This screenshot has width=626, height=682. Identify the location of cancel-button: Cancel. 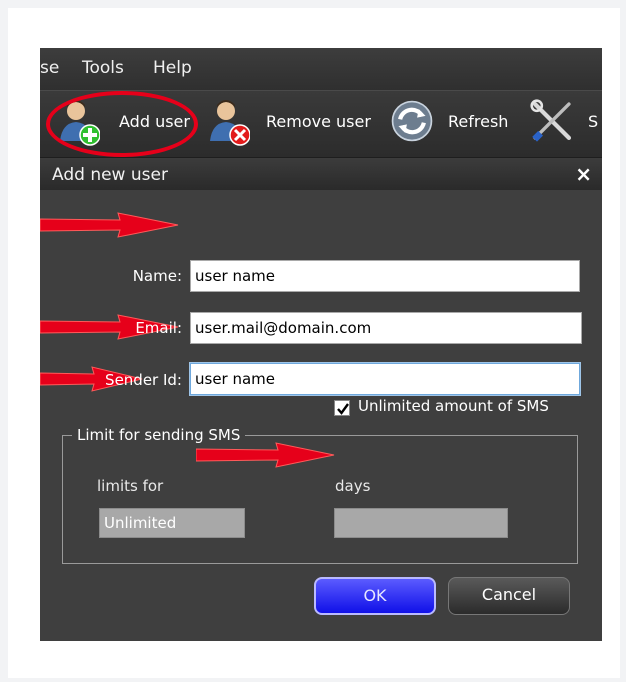
(509, 596).